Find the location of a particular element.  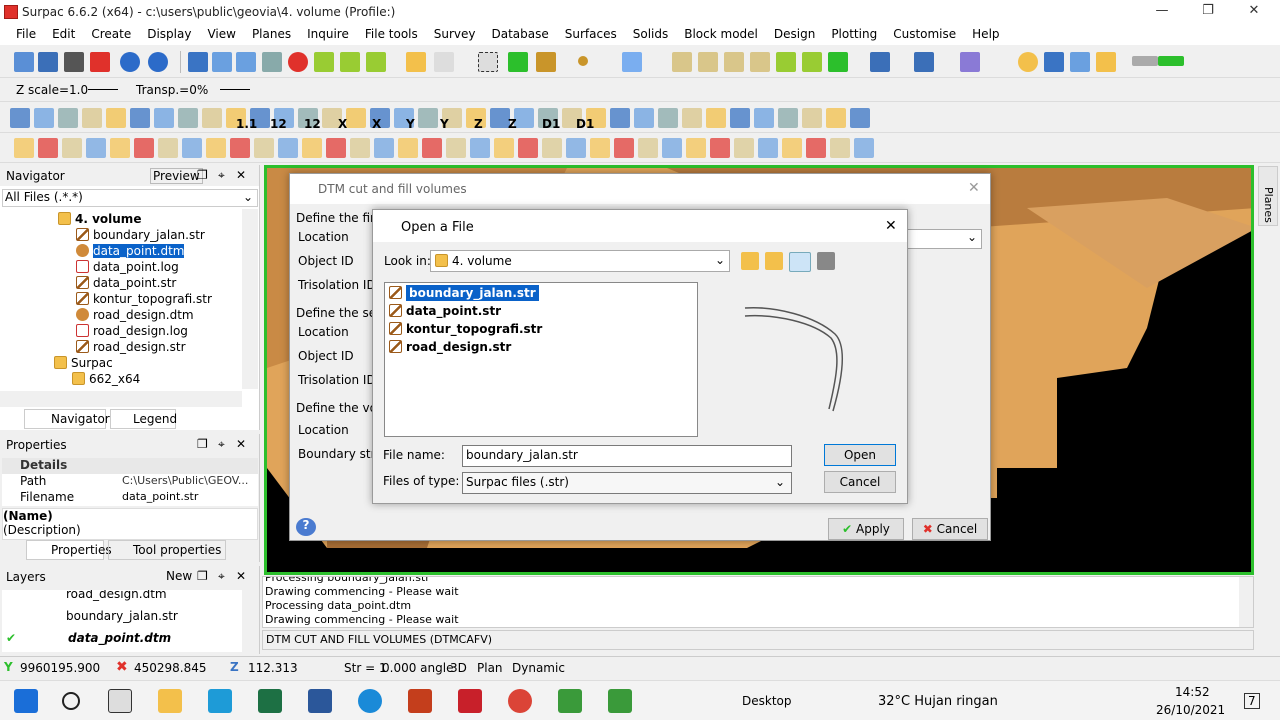

help-icon: ? is located at coordinates (306, 527).